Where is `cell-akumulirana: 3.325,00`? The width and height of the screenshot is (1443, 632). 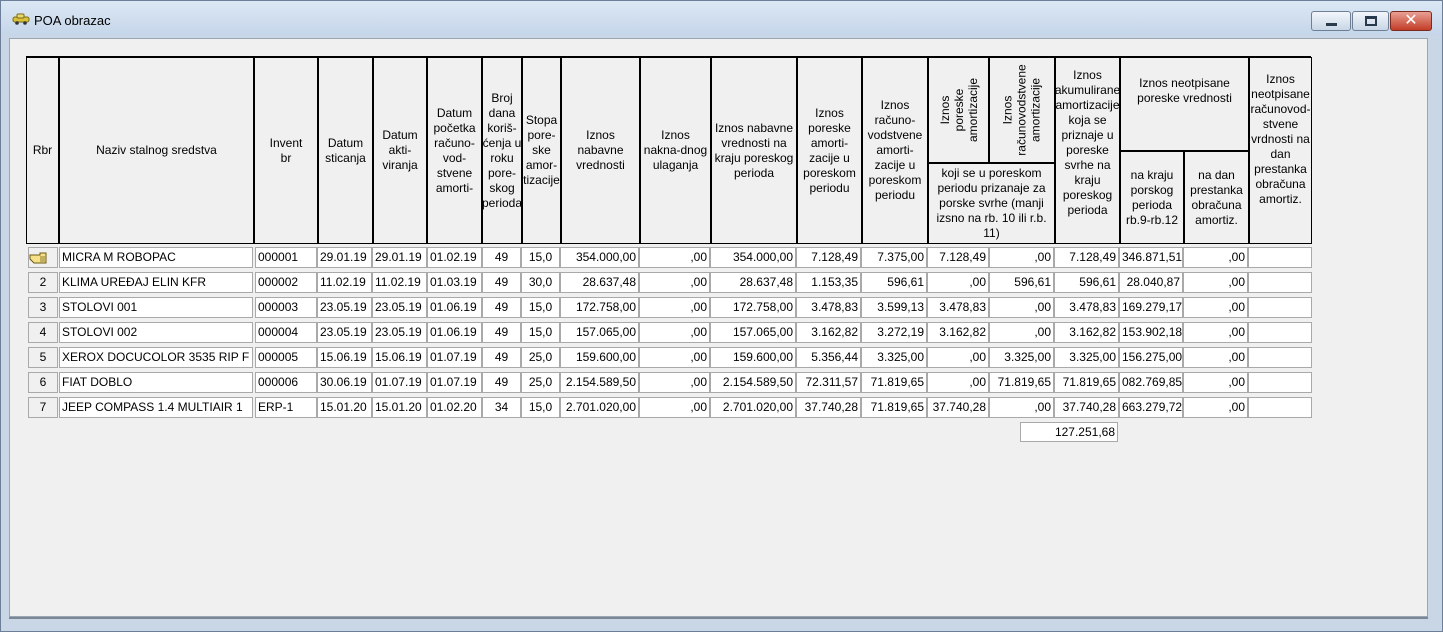
cell-akumulirana: 3.325,00 is located at coordinates (1086, 357).